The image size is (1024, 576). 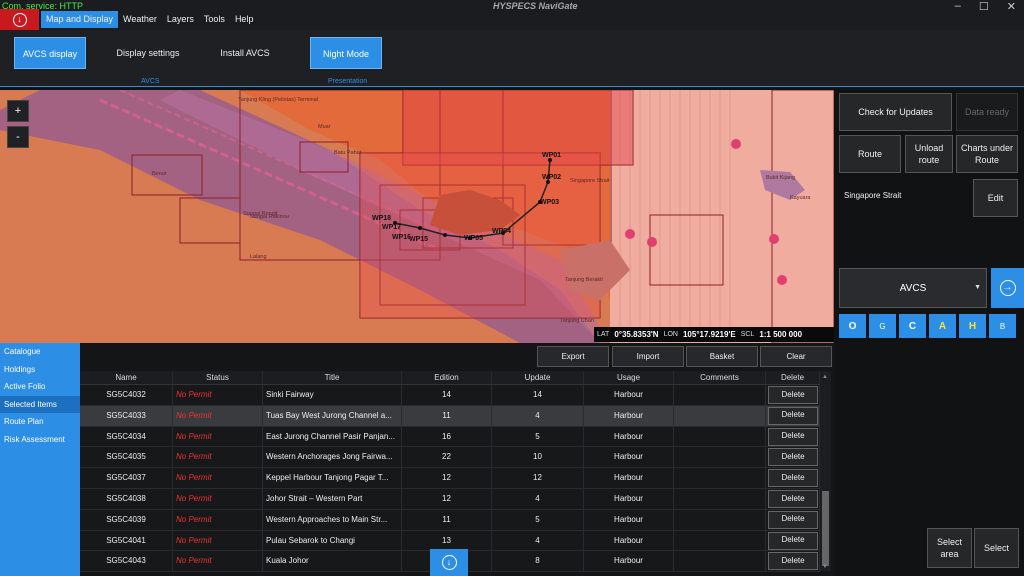 I want to click on column-header: Update, so click(x=538, y=377).